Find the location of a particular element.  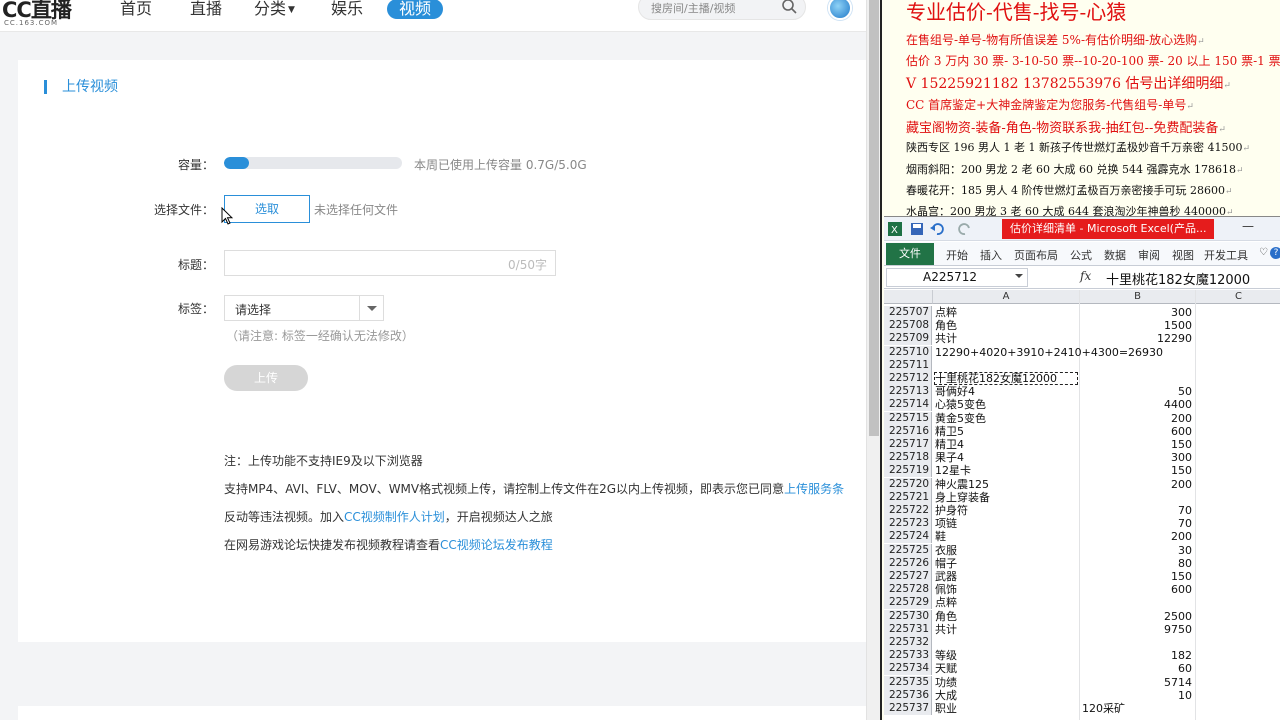

title-input: 0/50字 is located at coordinates (390, 263).